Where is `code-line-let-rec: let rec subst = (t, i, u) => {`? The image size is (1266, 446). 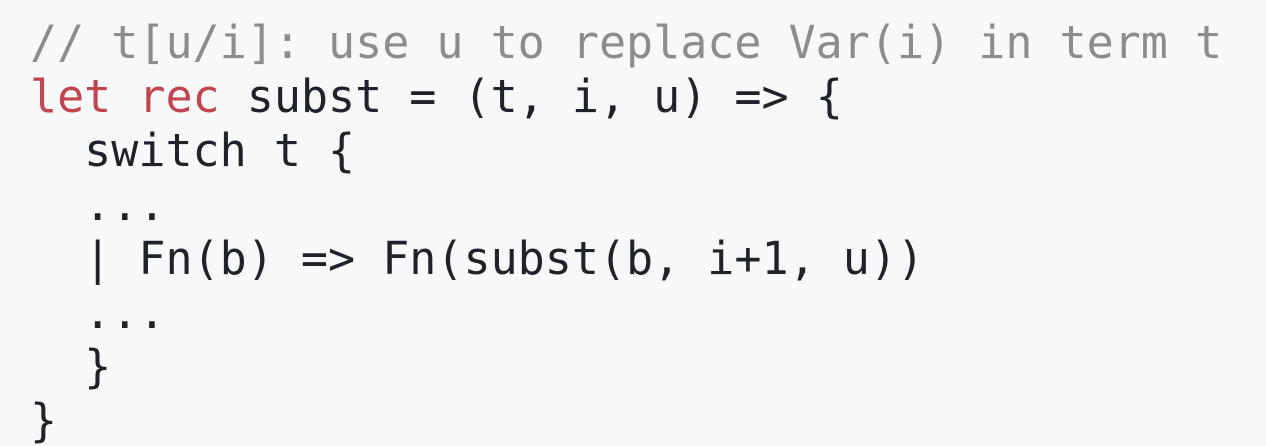 code-line-let-rec: let rec subst = (t, i, u) => { is located at coordinates (648, 97).